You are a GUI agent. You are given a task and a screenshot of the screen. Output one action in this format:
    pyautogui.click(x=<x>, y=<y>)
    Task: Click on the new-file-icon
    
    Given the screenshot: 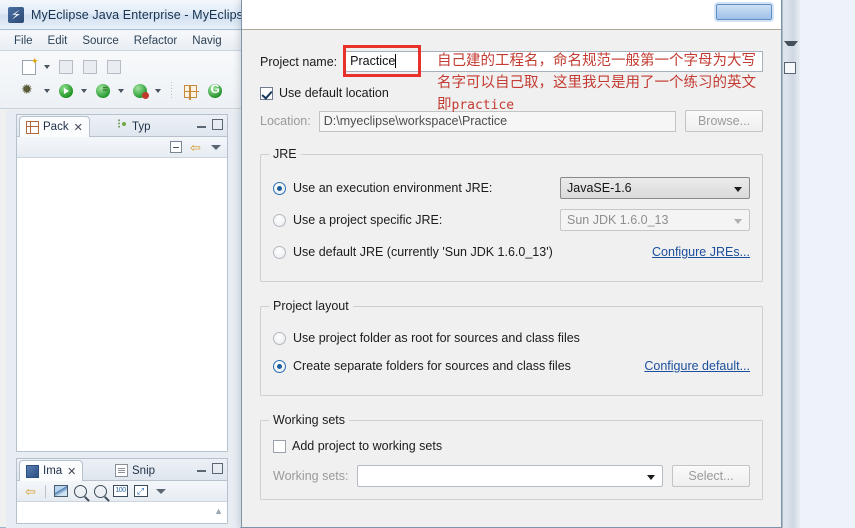 What is the action you would take?
    pyautogui.click(x=28, y=66)
    